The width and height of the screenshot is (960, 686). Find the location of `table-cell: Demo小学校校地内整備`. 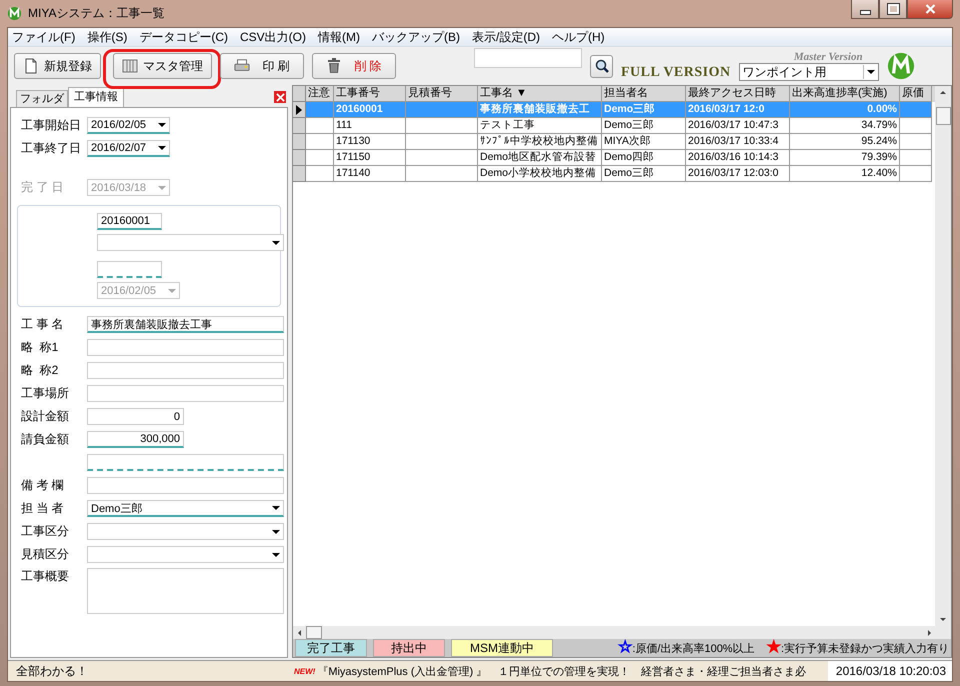

table-cell: Demo小学校校地内整備 is located at coordinates (538, 173).